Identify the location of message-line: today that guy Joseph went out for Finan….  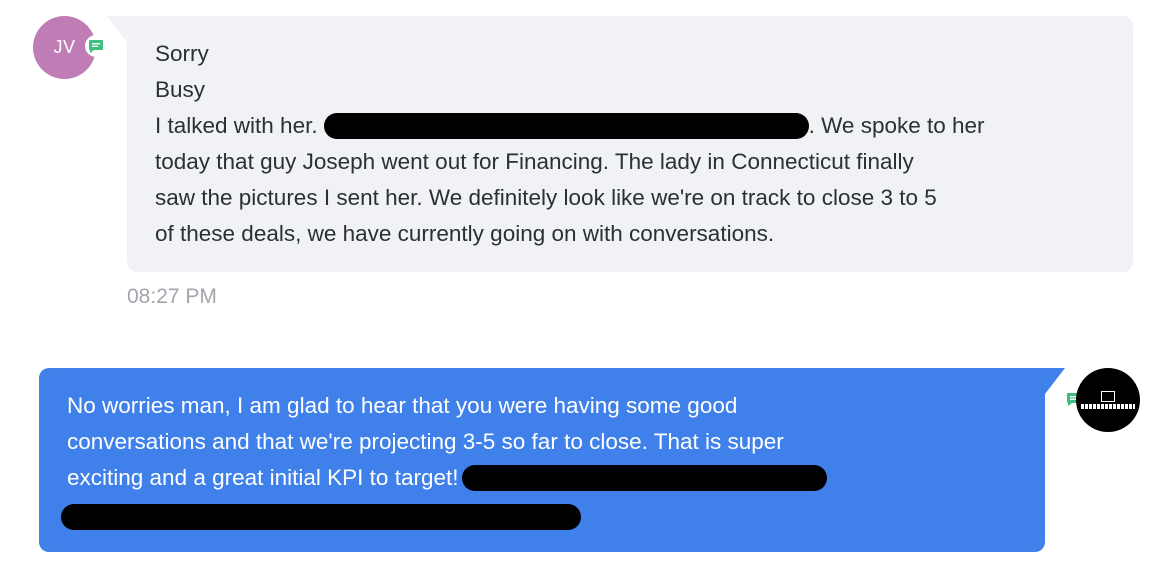
(534, 161).